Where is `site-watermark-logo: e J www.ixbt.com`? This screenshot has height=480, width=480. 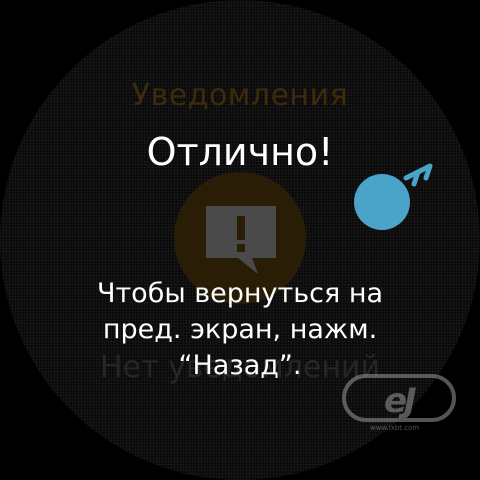 site-watermark-logo: e J www.ixbt.com is located at coordinates (399, 403).